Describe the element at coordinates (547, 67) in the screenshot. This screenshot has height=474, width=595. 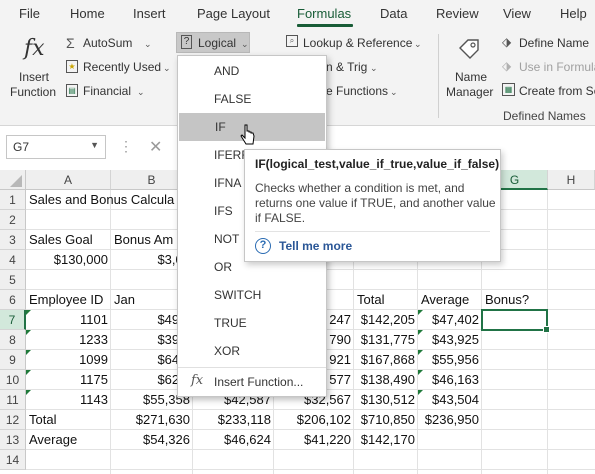
I see `use-in-formula-button: ⬗ Use in Formula` at that location.